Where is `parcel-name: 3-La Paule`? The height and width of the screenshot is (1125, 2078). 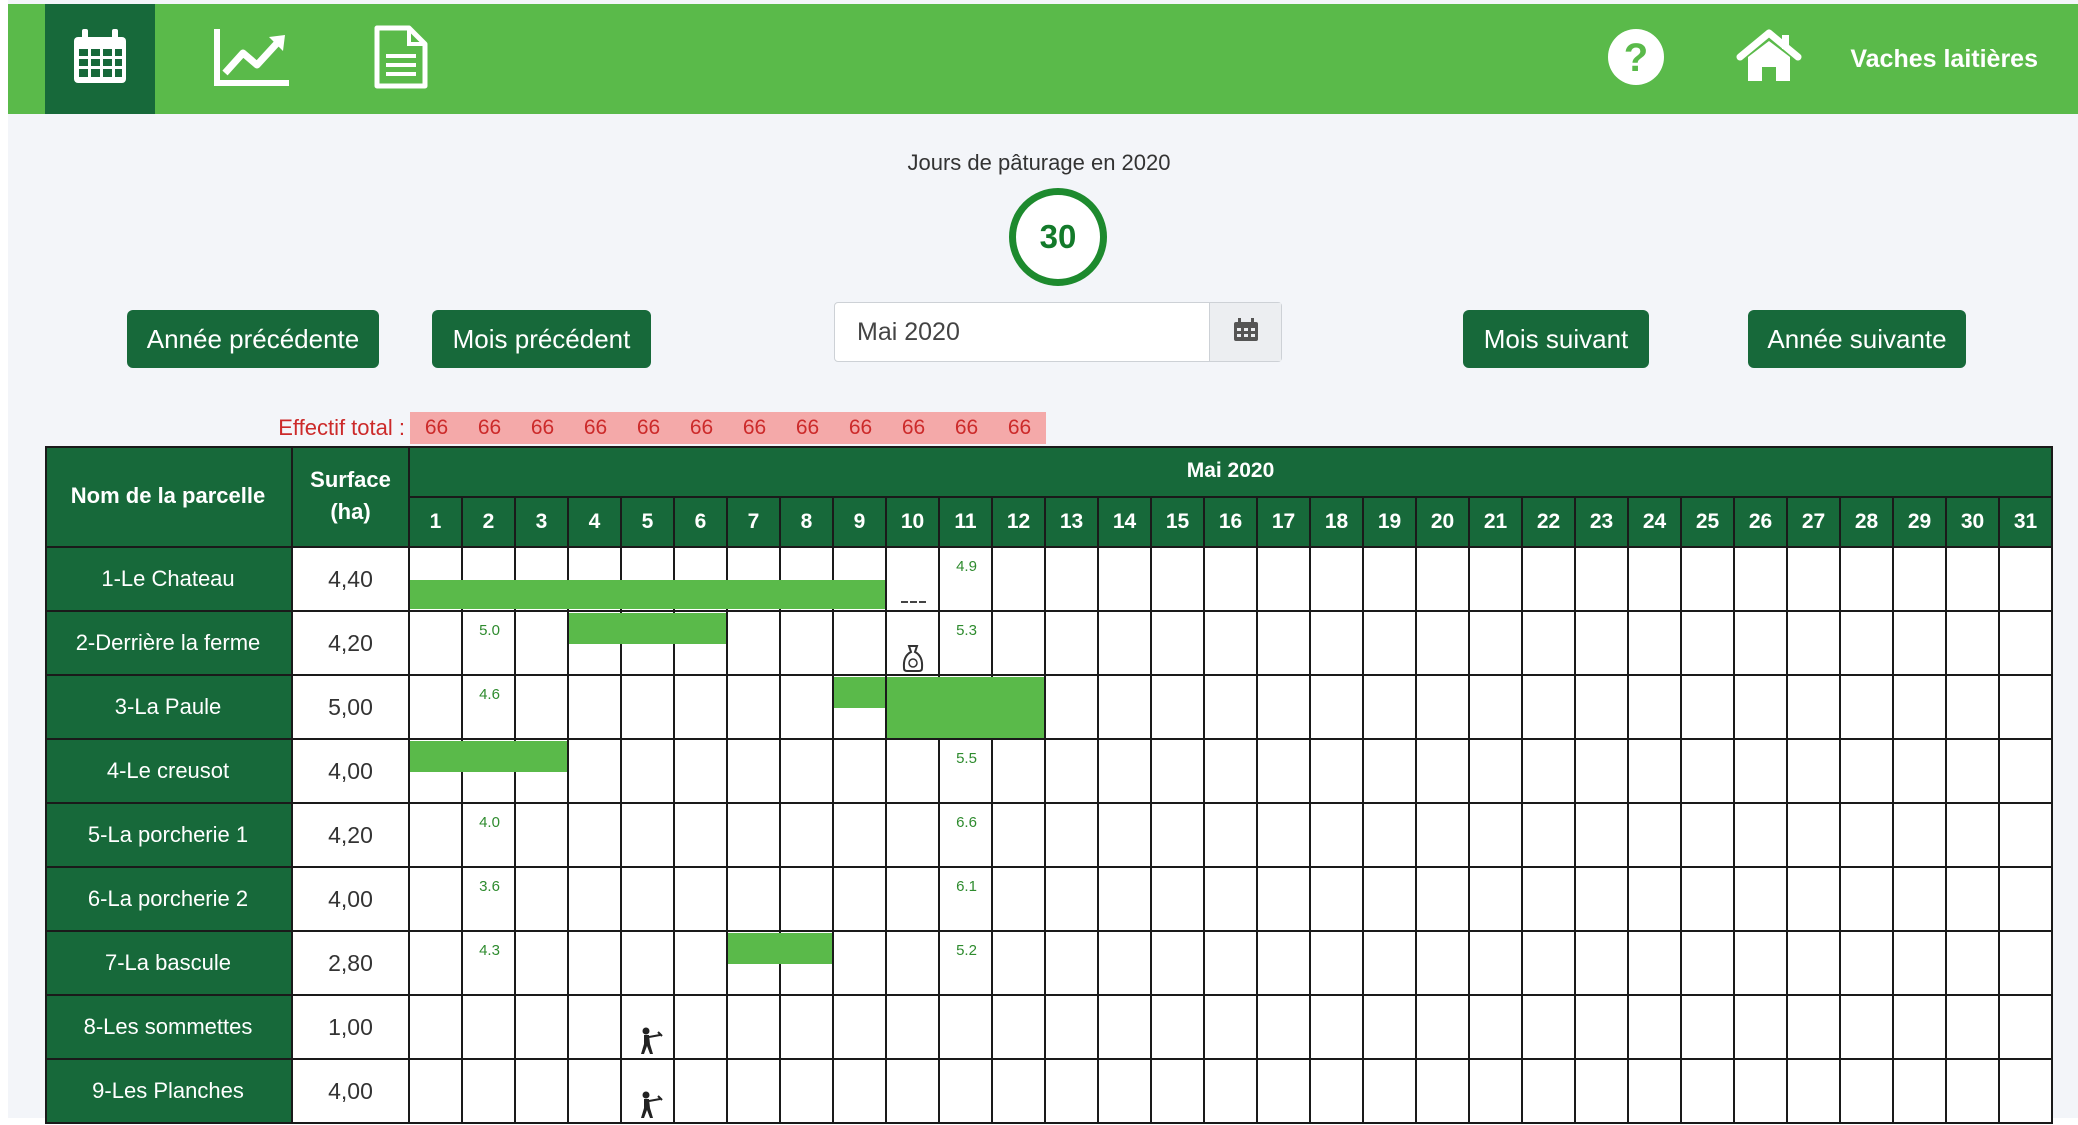
parcel-name: 3-La Paule is located at coordinates (169, 708).